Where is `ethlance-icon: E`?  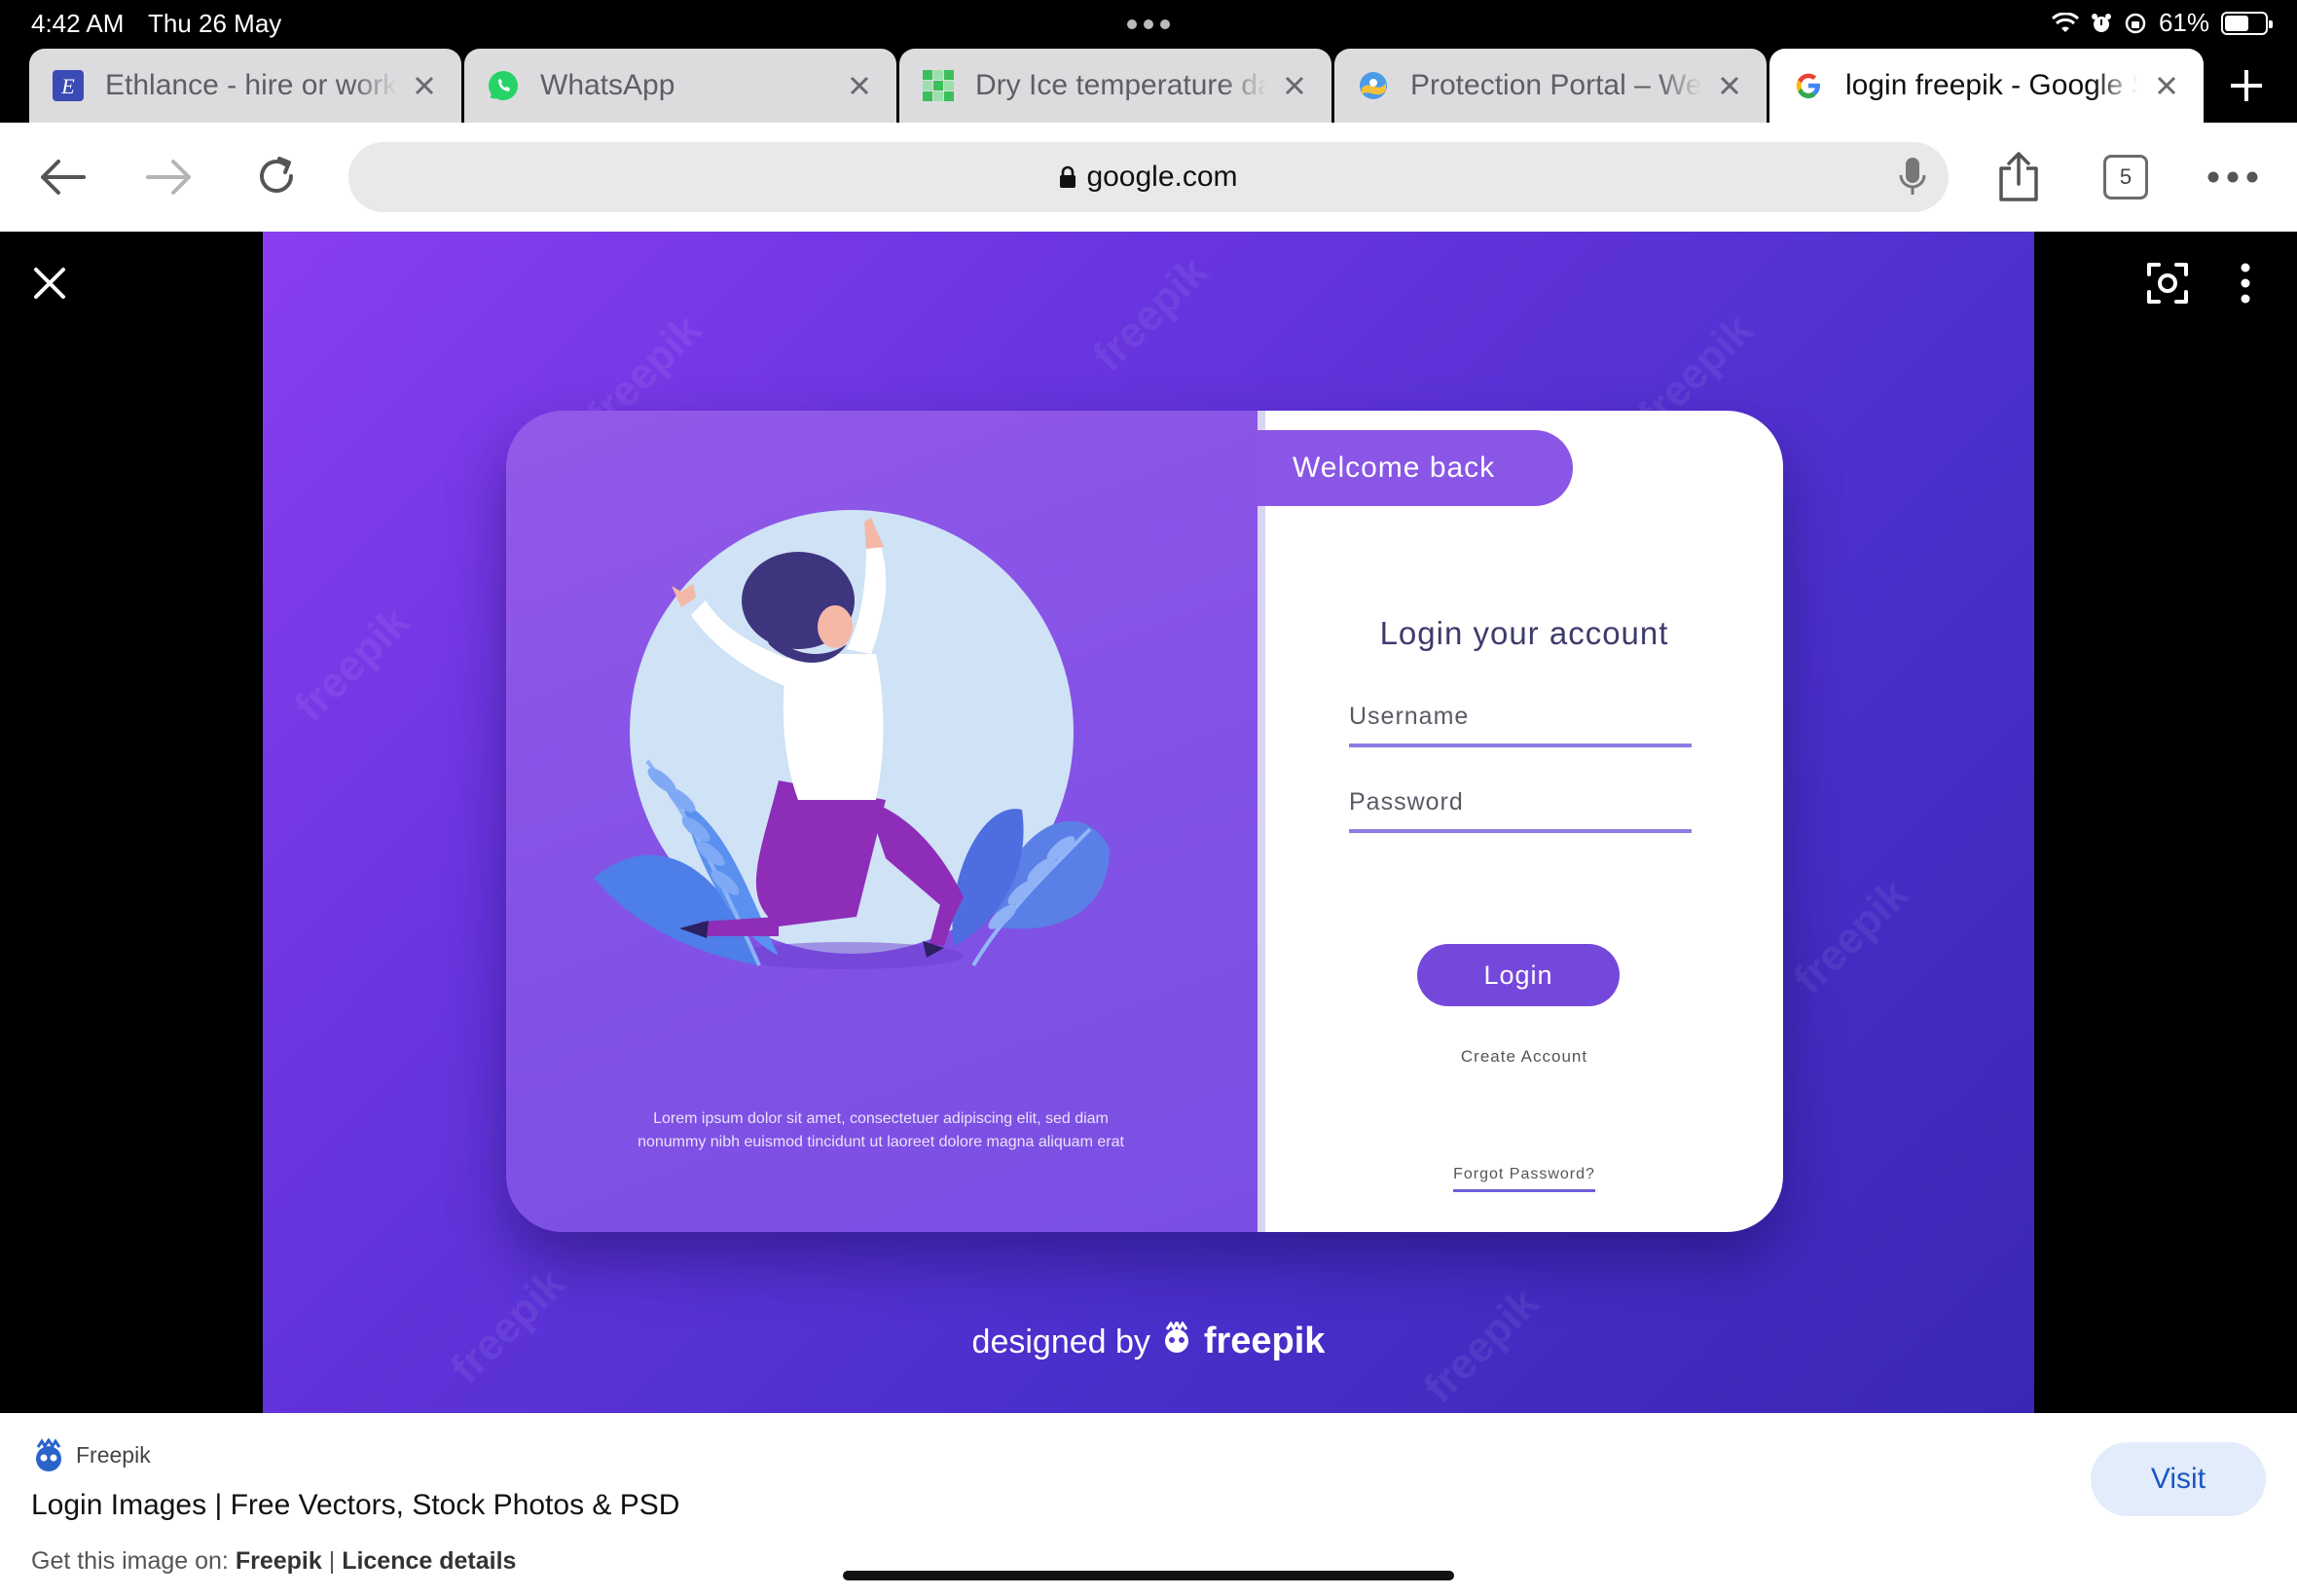 ethlance-icon: E is located at coordinates (68, 85).